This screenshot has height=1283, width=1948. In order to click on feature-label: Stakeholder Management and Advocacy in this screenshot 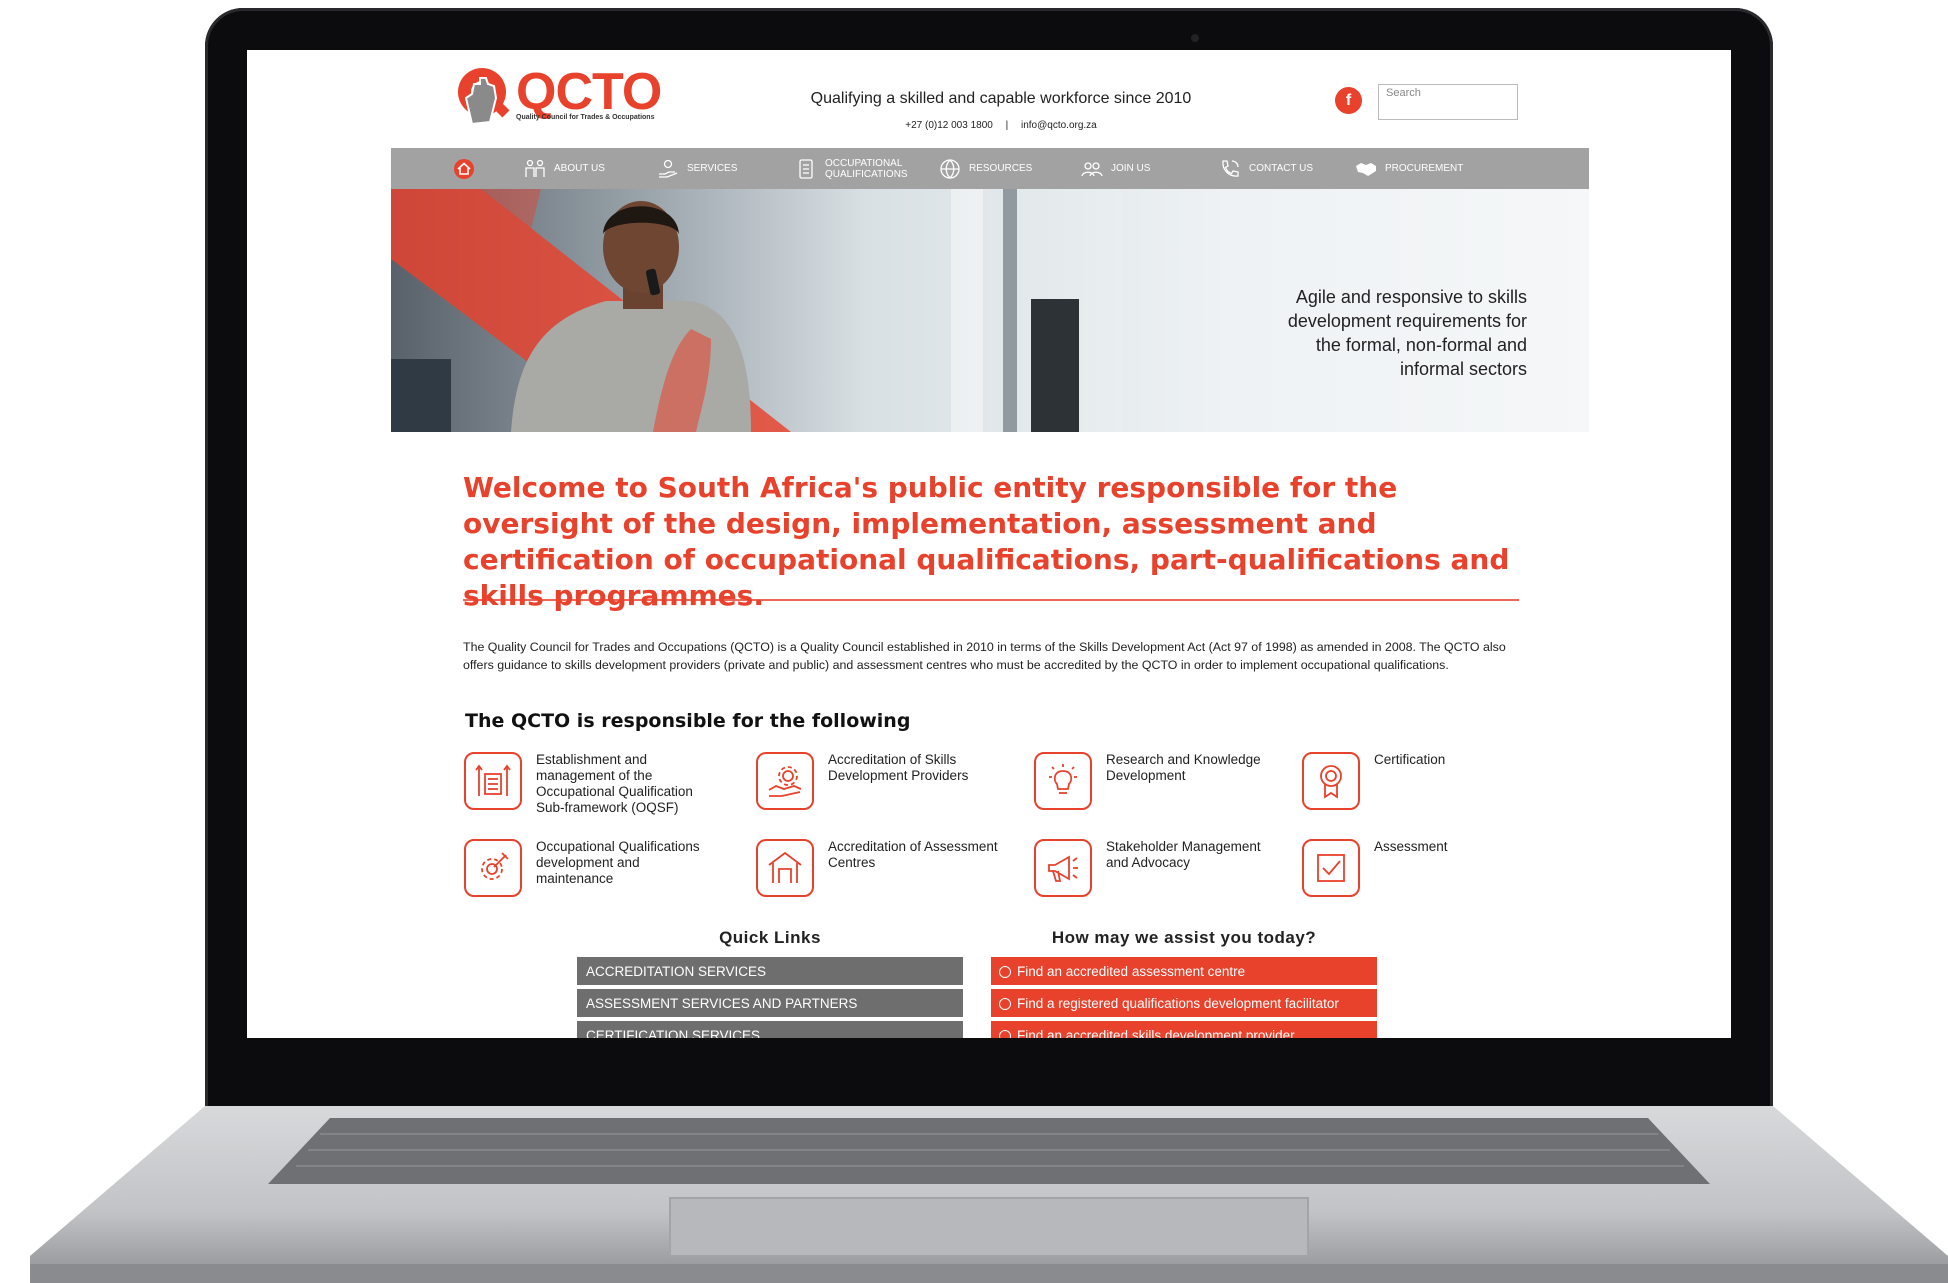, I will do `click(1183, 854)`.